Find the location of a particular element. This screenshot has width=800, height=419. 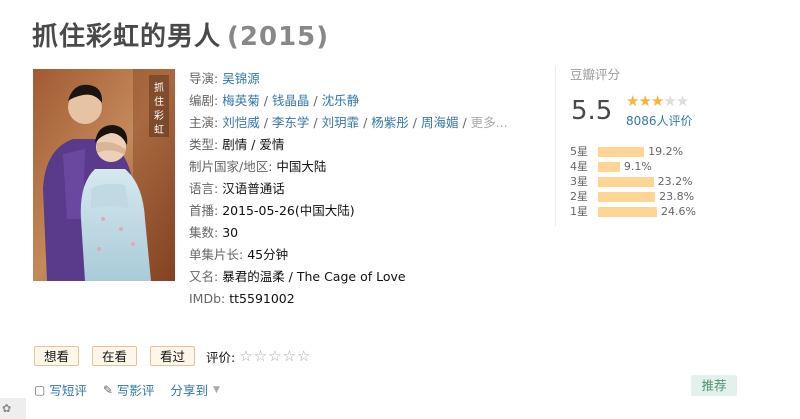

page-title: 抓住彩虹的男人 (2015) is located at coordinates (180, 34).